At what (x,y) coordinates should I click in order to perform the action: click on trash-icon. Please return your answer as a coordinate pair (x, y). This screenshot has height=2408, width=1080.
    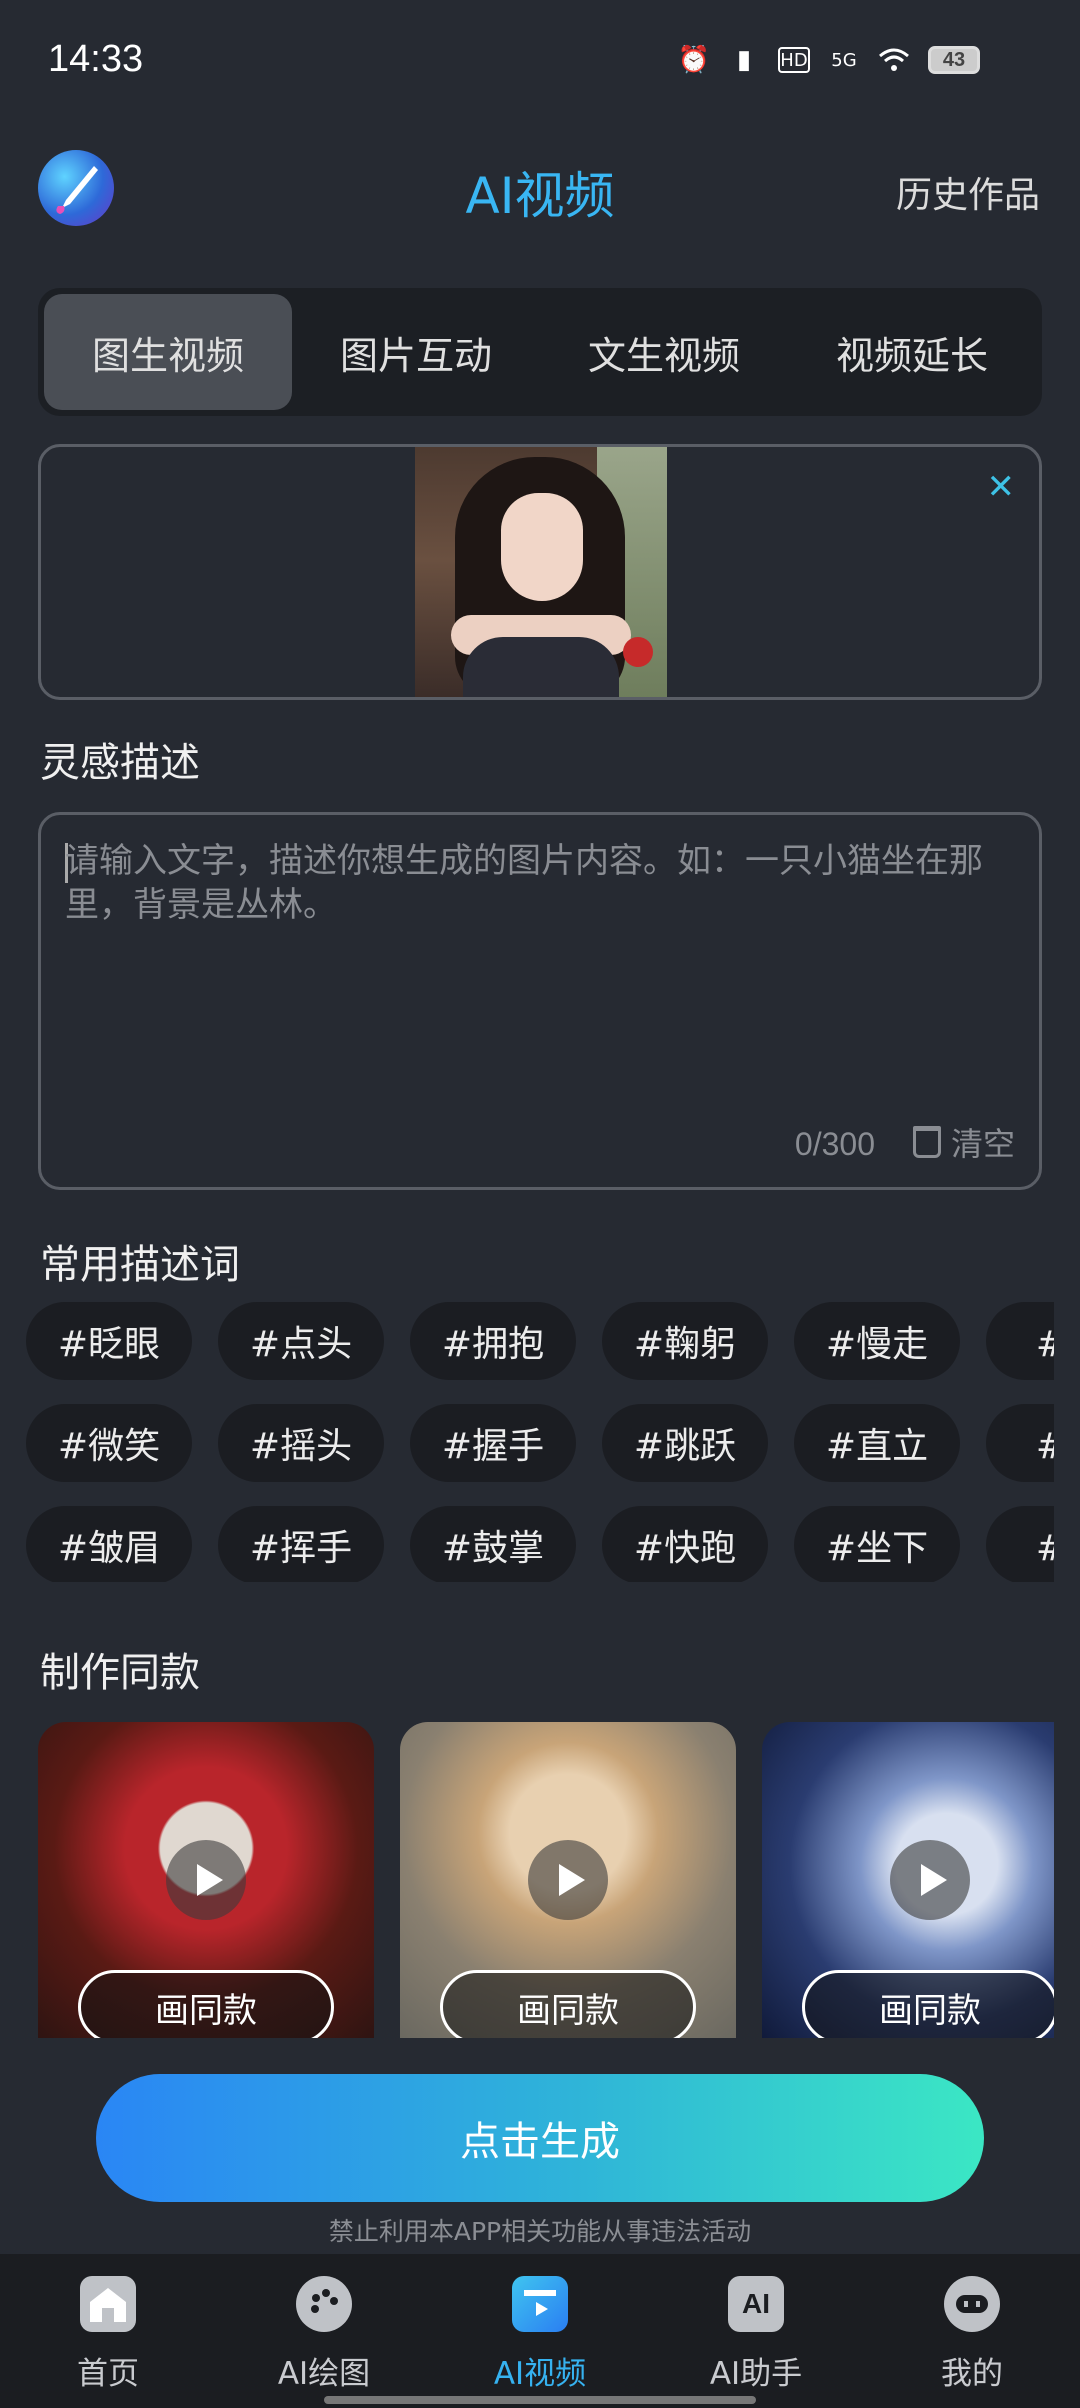
    Looking at the image, I should click on (926, 1142).